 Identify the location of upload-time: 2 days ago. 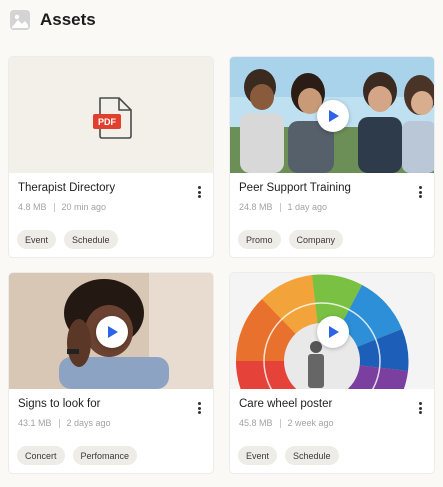
(88, 423).